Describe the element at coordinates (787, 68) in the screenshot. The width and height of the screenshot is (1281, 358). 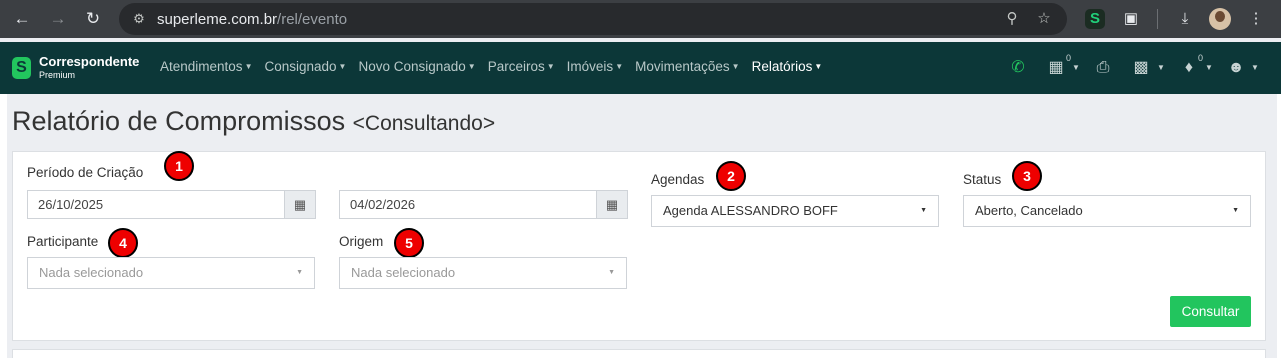
I see `menu-item-relatorios: Relatórios ▼` at that location.